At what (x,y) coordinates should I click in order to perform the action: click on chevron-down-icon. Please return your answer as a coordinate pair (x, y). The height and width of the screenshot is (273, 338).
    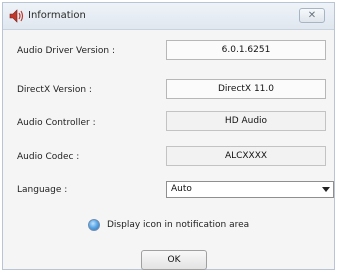
    Looking at the image, I should click on (326, 189).